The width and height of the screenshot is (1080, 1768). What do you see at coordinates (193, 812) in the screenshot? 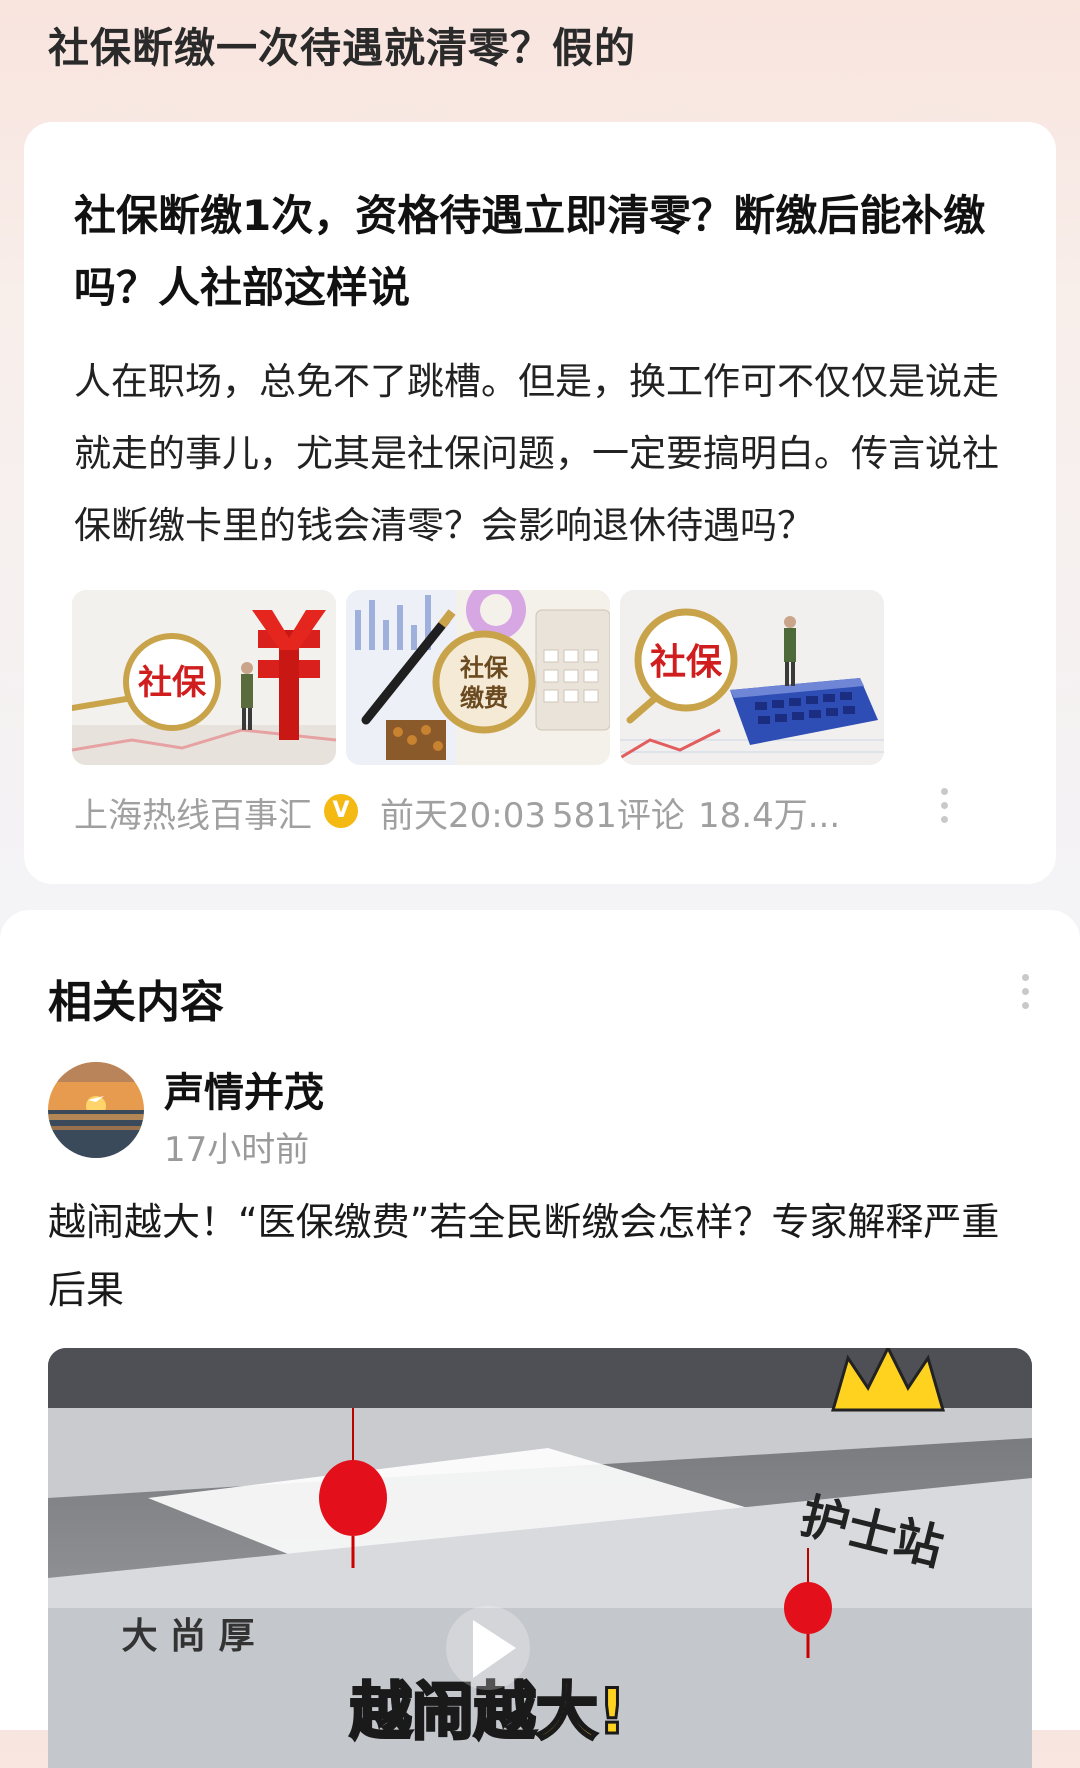
I see `source-name: 上海热线百事汇` at bounding box center [193, 812].